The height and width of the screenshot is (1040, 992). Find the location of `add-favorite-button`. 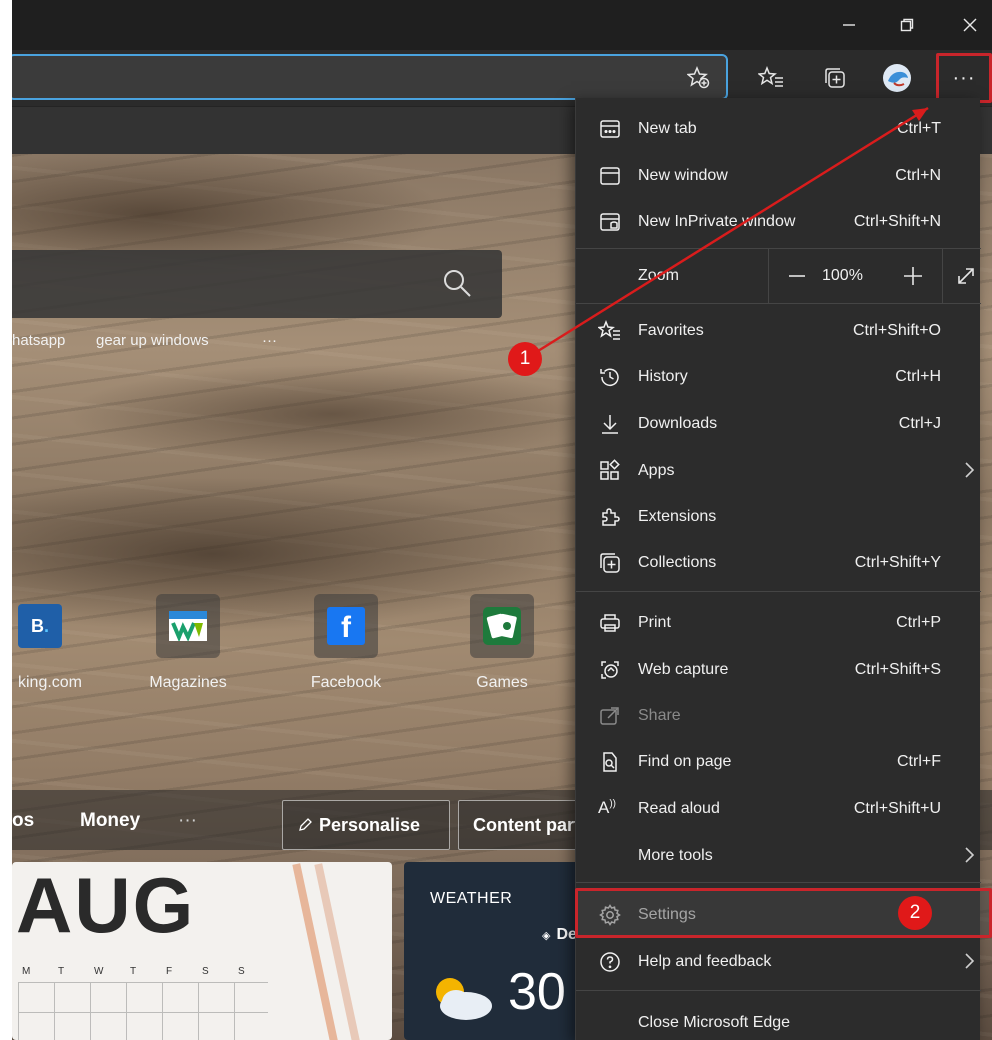

add-favorite-button is located at coordinates (699, 78).